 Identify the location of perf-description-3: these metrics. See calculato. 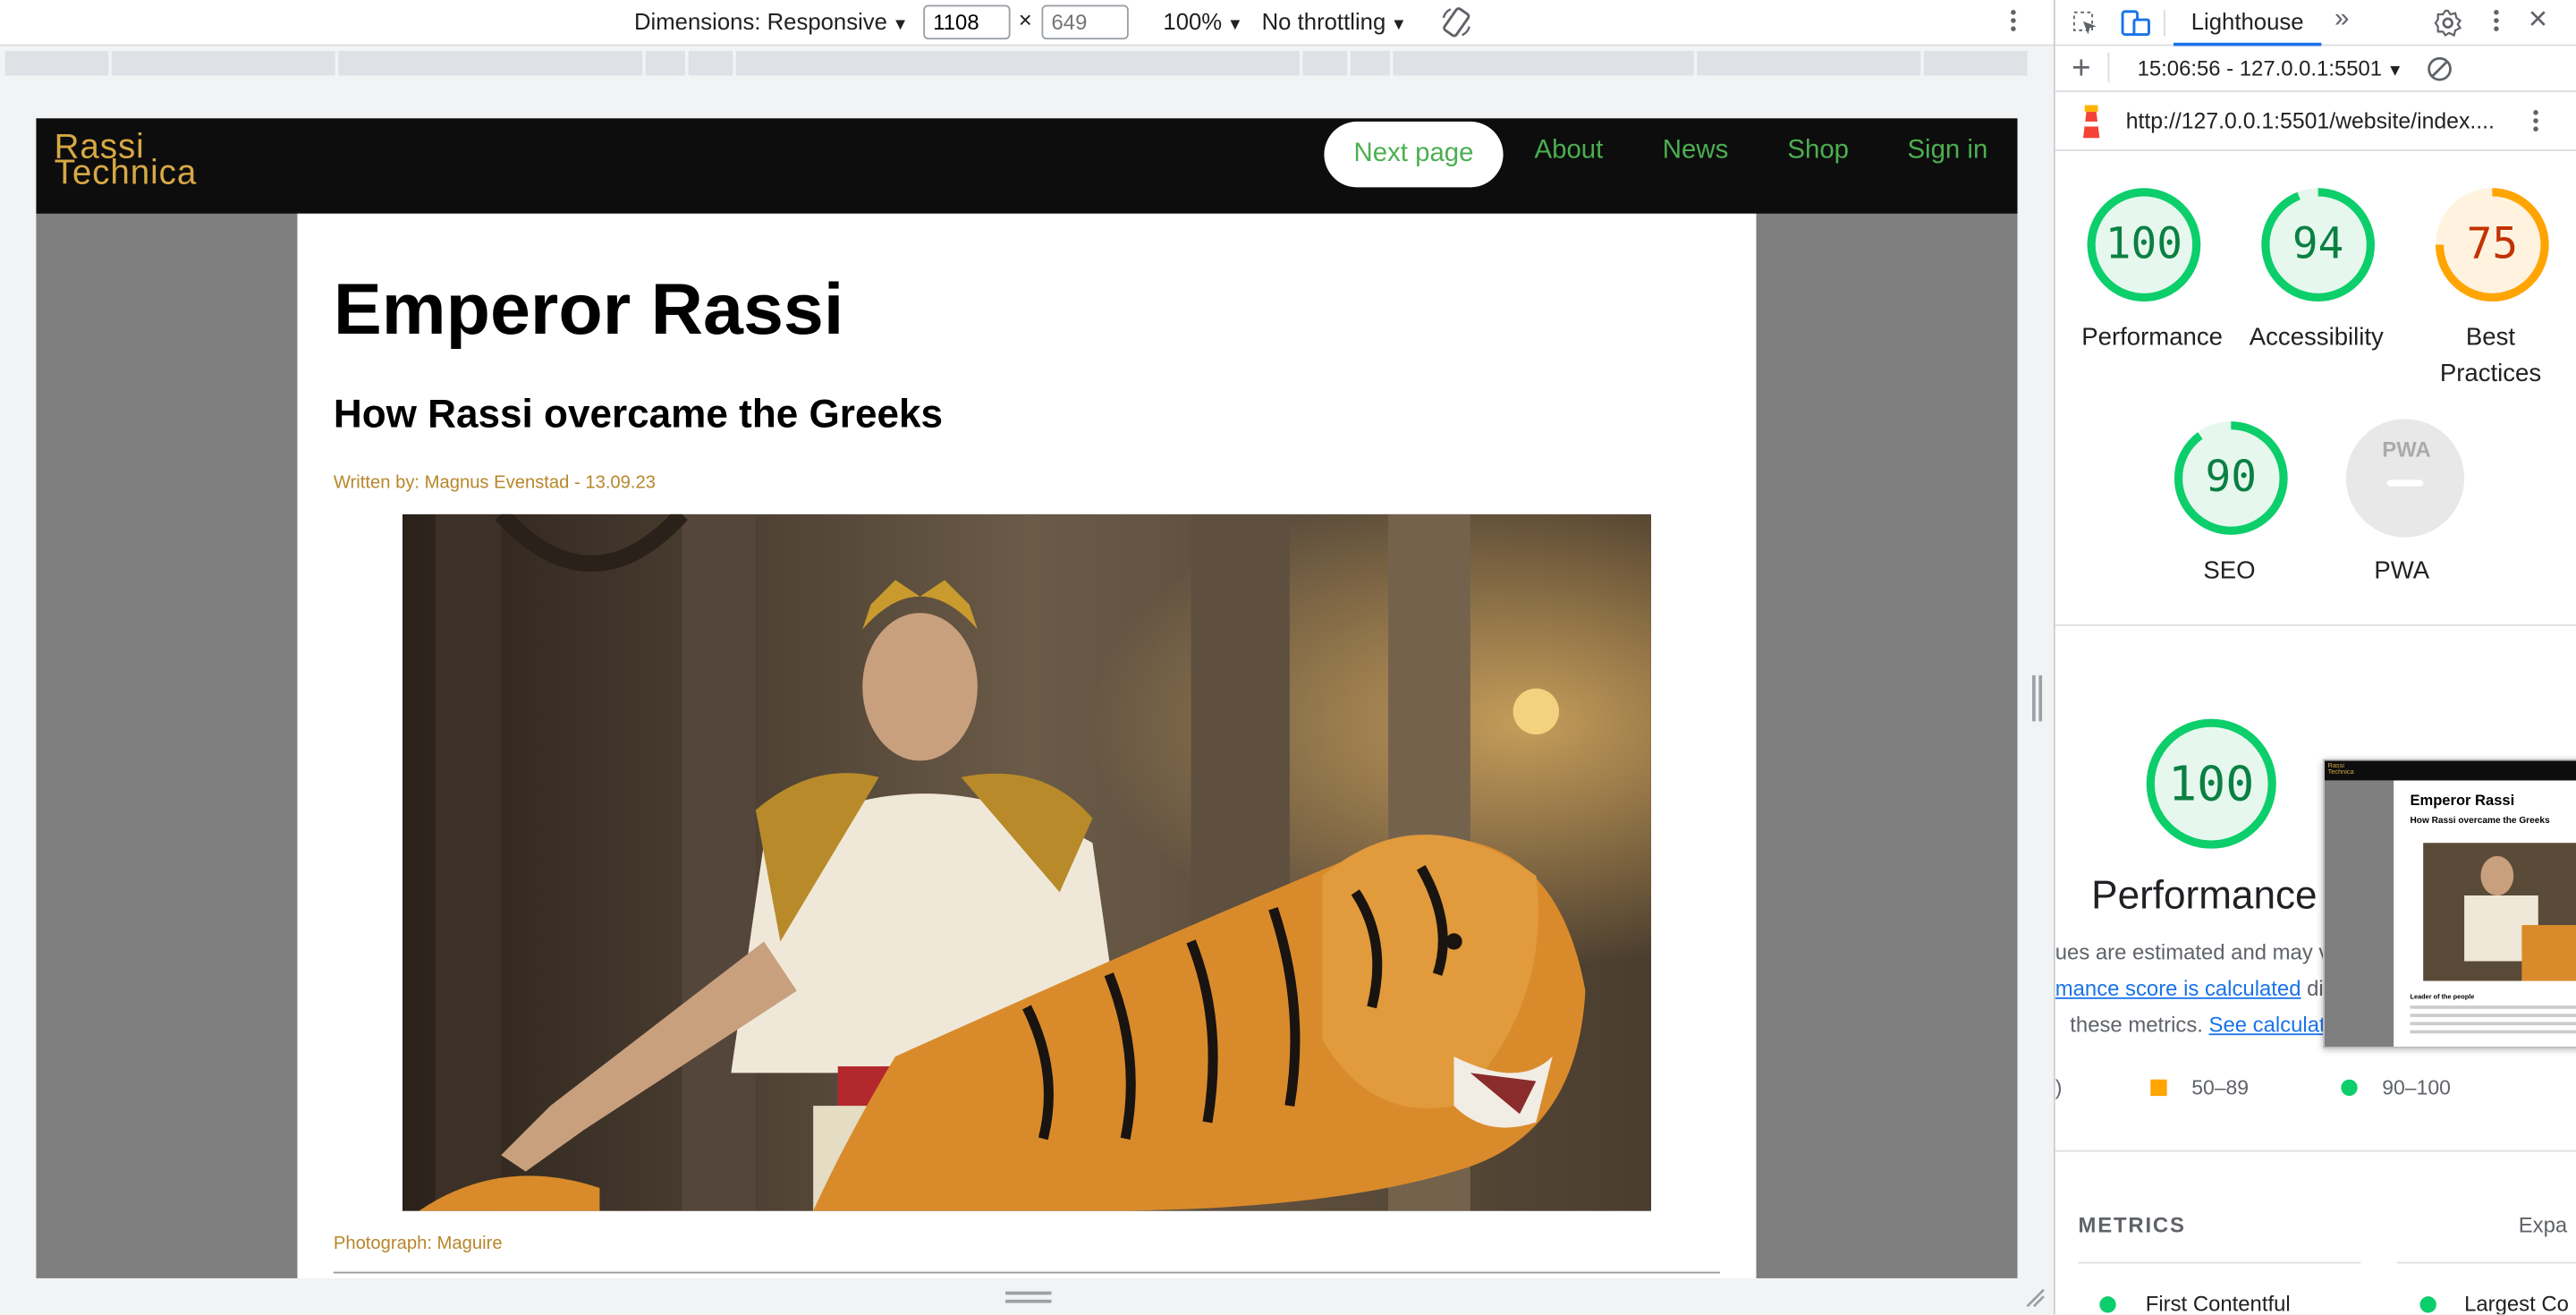
(2203, 1024).